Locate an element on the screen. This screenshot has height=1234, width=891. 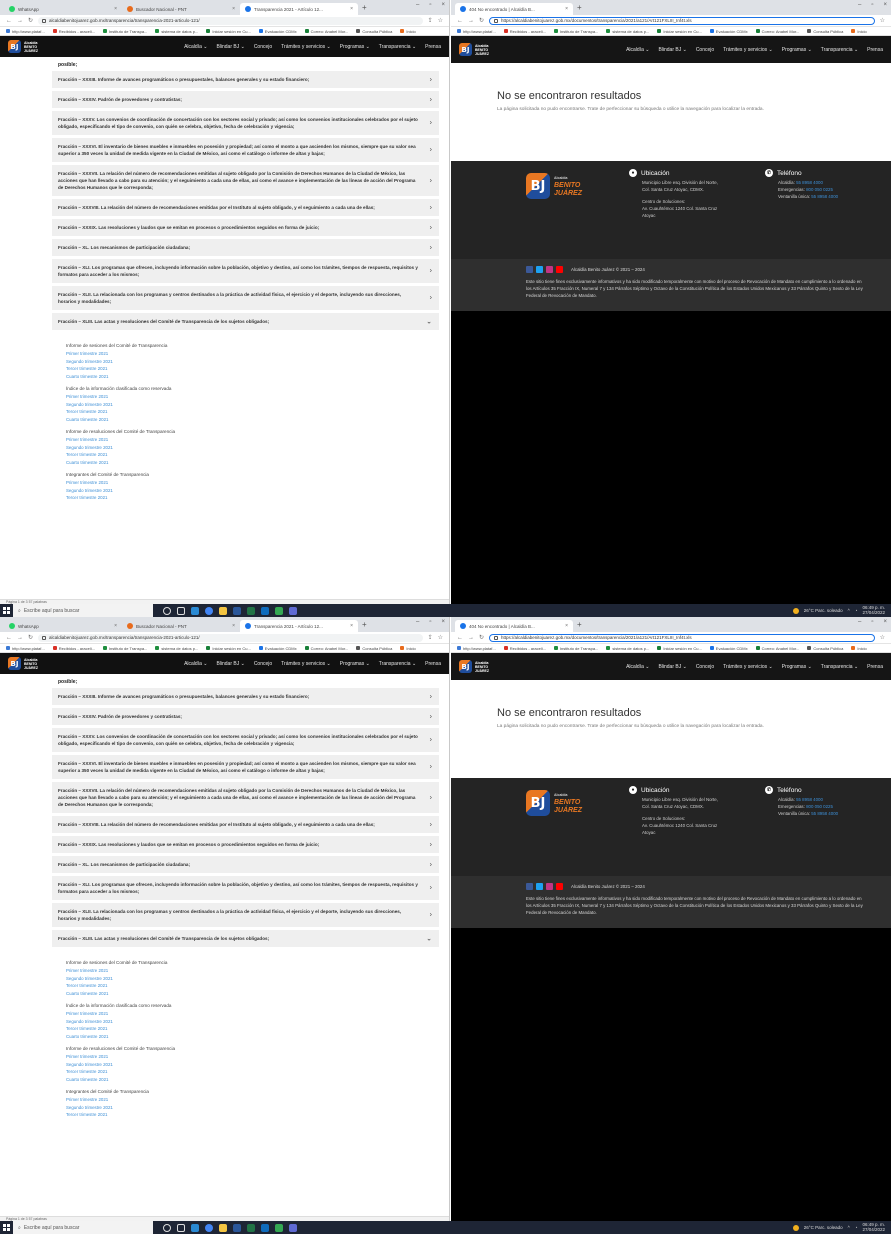
word-icon is located at coordinates (237, 1227).